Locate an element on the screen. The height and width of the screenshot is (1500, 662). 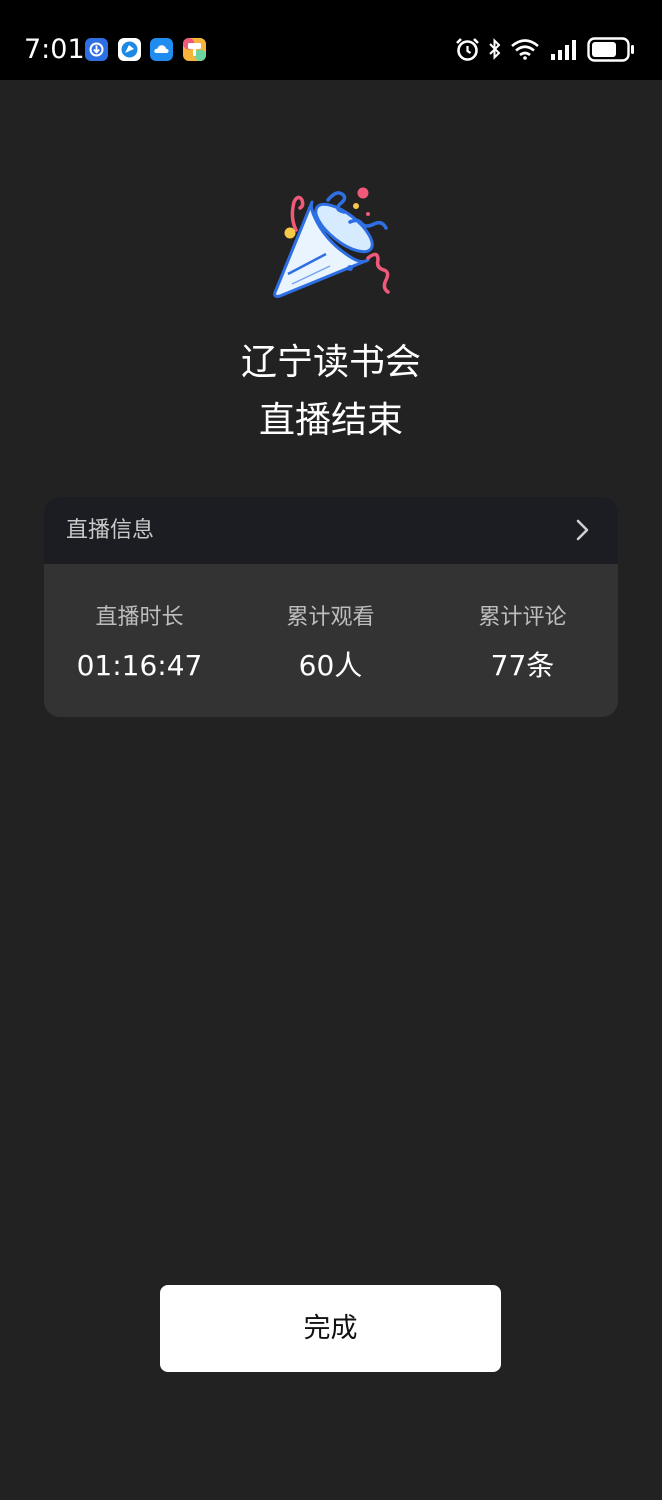
live-info-card: 直播信息 直播时长 01:16:47 累计观看 60人 累计评论 77条 is located at coordinates (331, 607).